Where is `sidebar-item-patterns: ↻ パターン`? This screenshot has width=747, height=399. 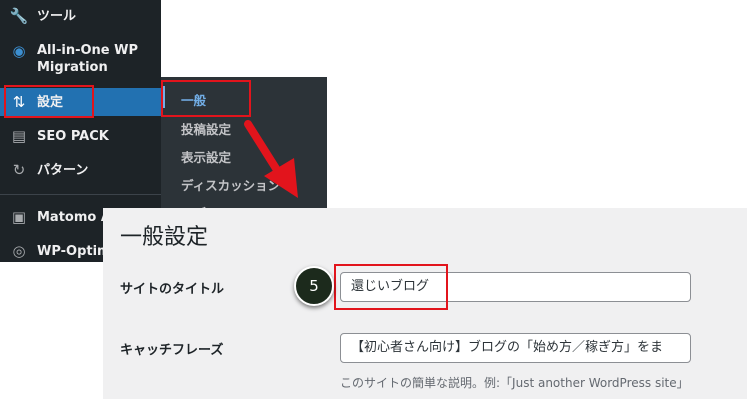
sidebar-item-patterns: ↻ パターン is located at coordinates (80, 170).